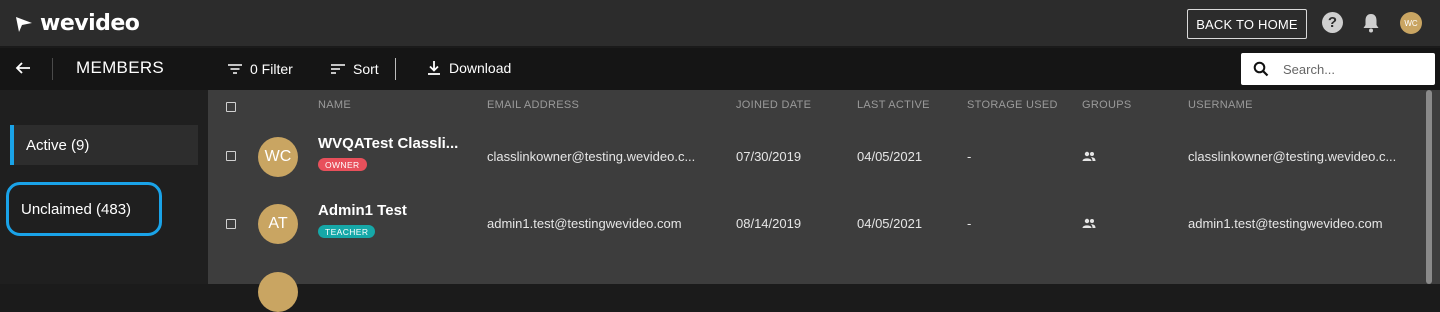 The image size is (1440, 312). What do you see at coordinates (342, 164) in the screenshot?
I see `role-badge: OWNER` at bounding box center [342, 164].